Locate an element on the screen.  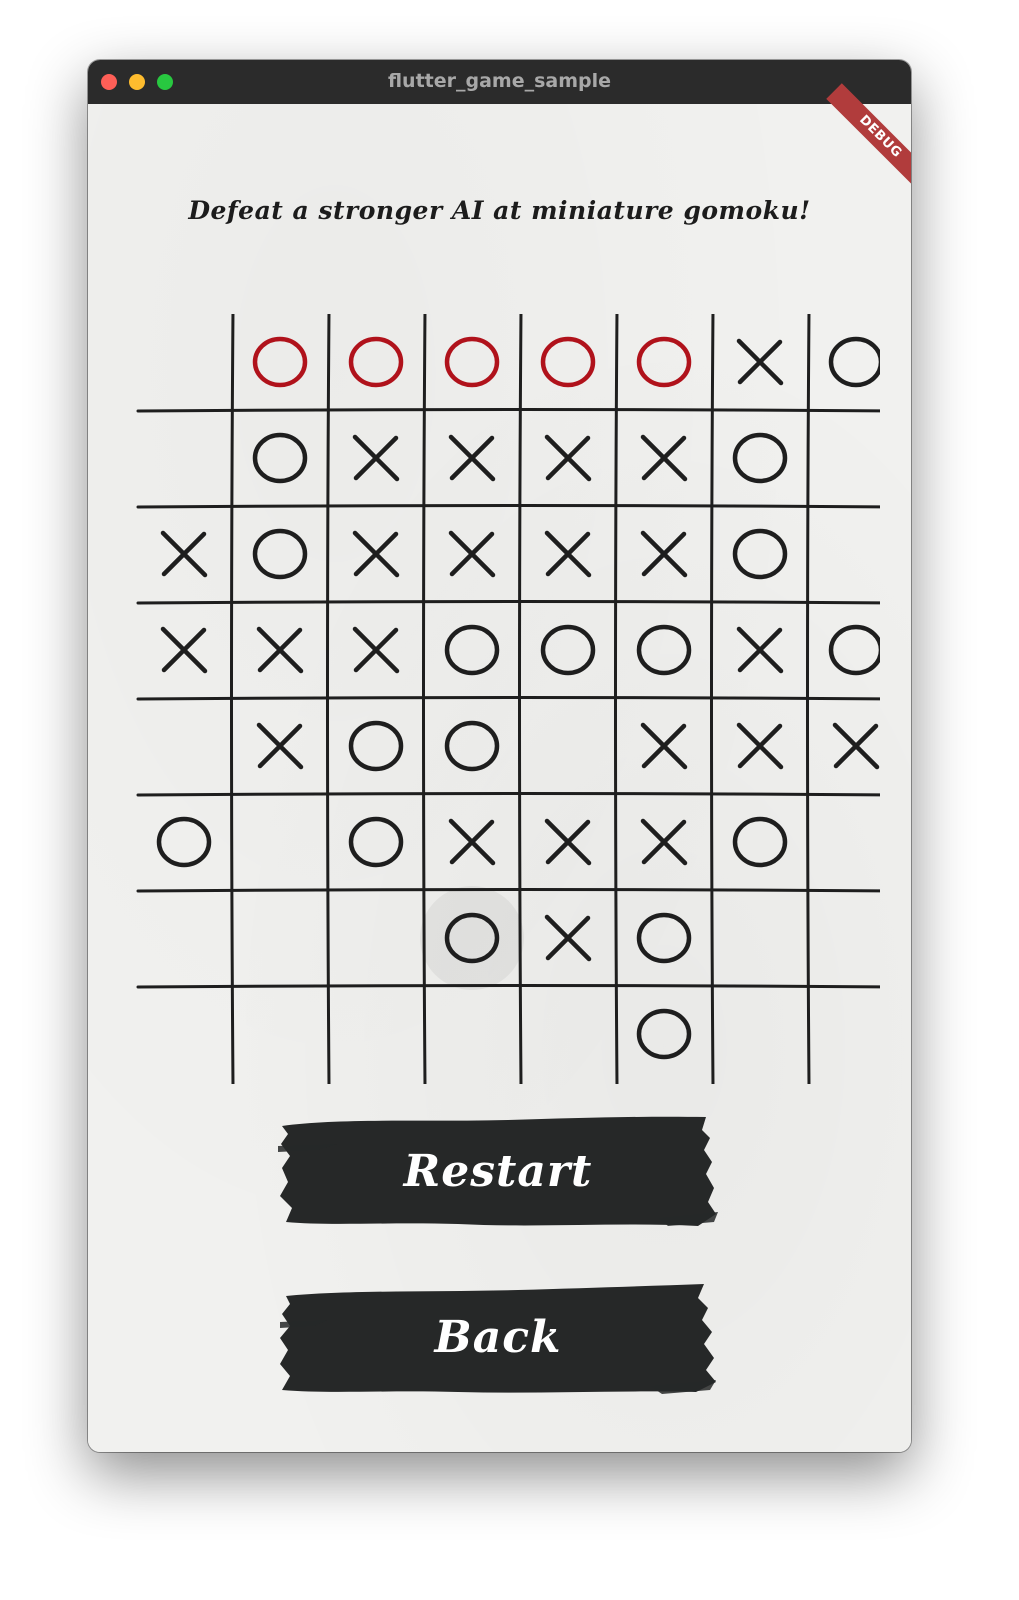
back-button: Back is located at coordinates (498, 1339).